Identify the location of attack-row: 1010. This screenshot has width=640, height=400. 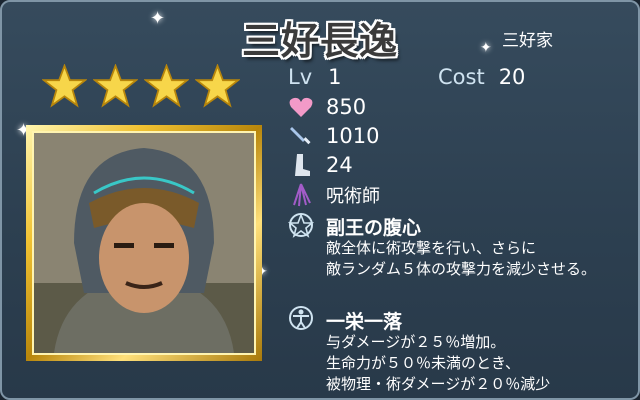
(333, 136).